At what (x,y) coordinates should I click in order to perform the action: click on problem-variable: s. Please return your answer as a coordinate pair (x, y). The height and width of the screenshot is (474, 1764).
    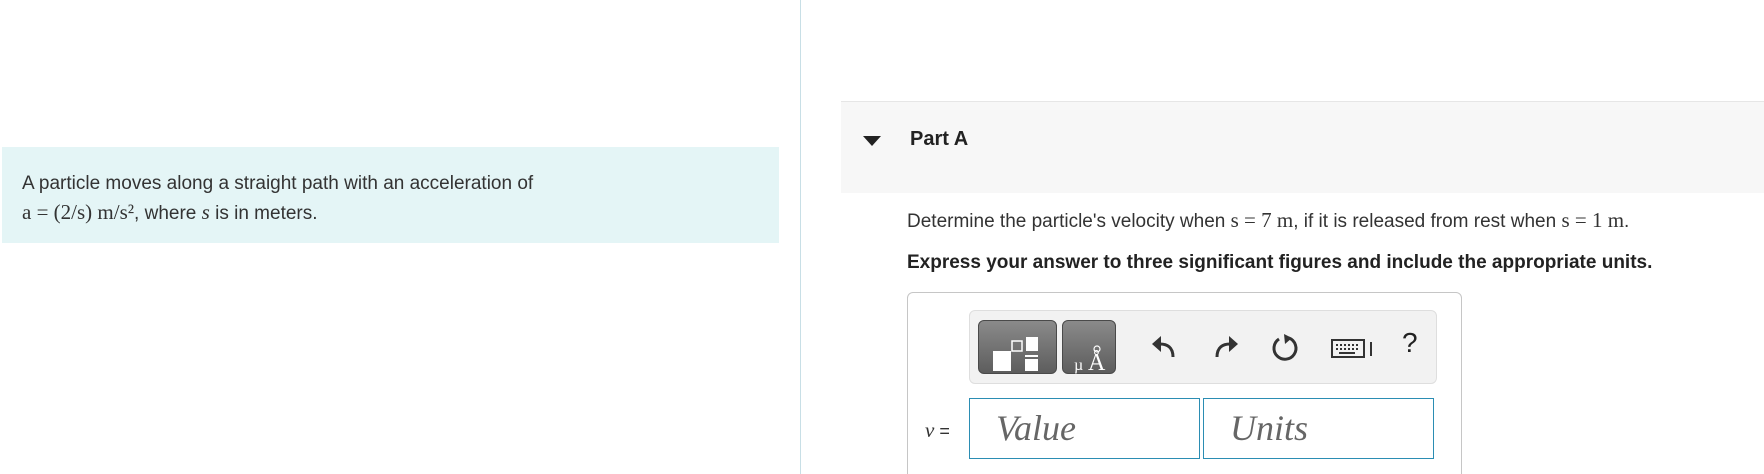
    Looking at the image, I should click on (205, 212).